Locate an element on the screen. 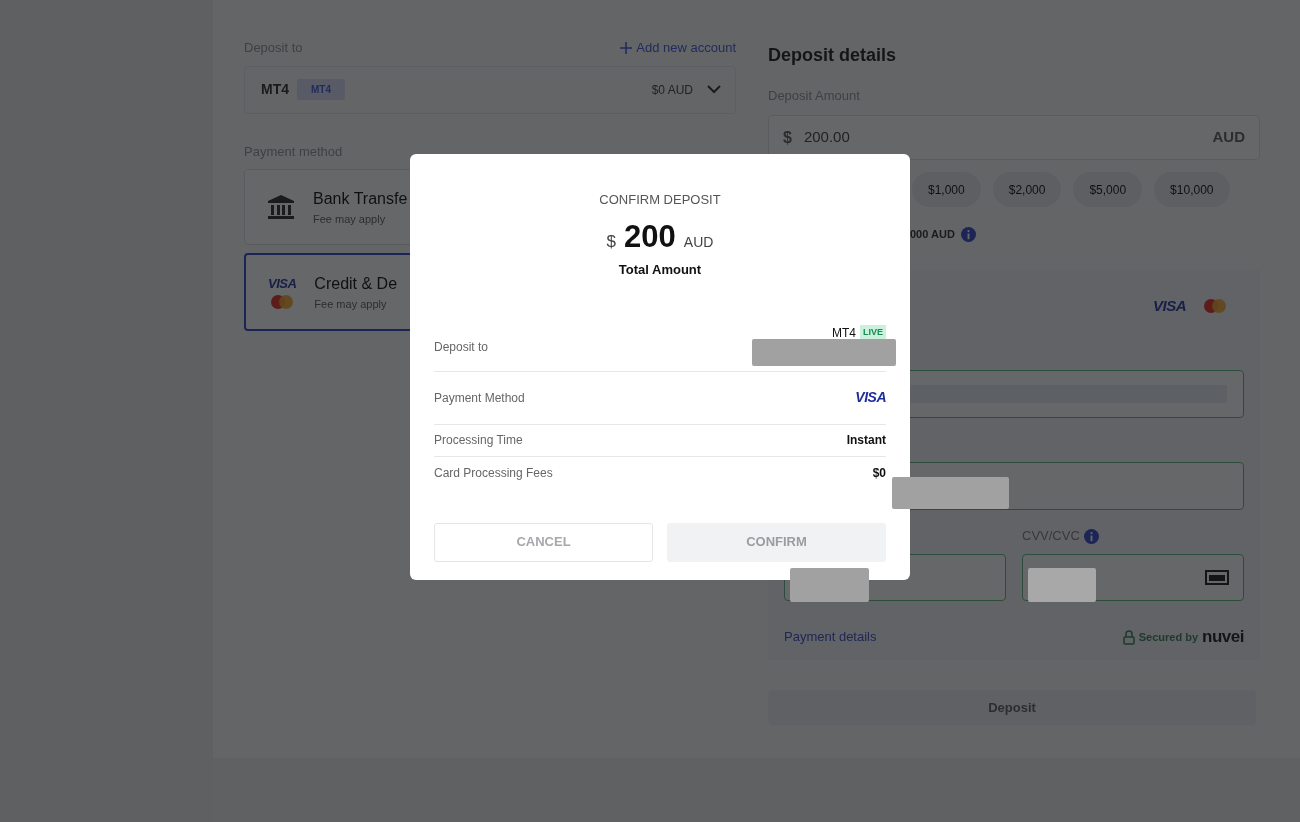 The height and width of the screenshot is (822, 1300). lock-icon is located at coordinates (1128, 637).